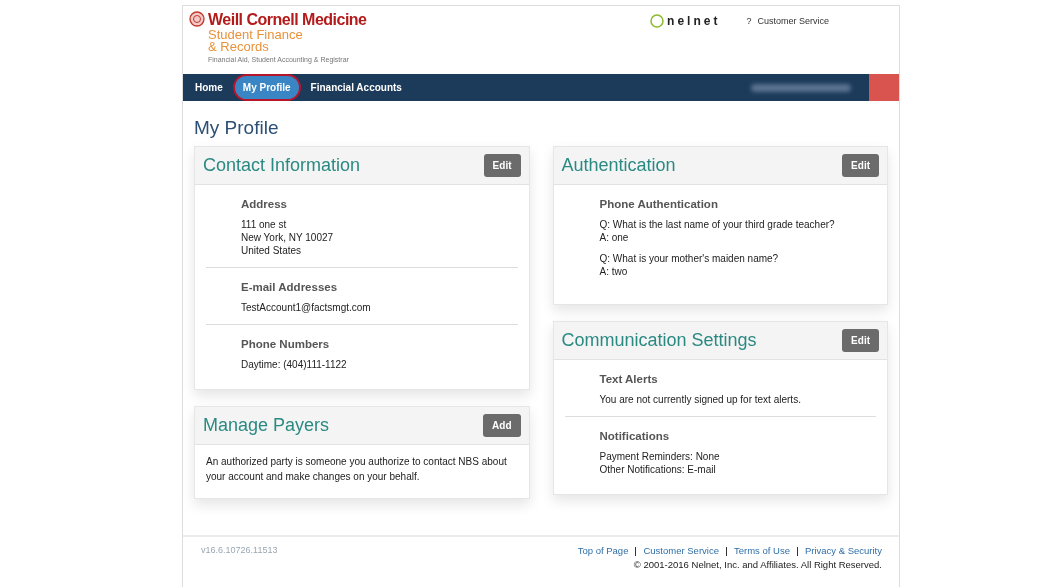  What do you see at coordinates (237, 128) in the screenshot?
I see `page-title: My Profile` at bounding box center [237, 128].